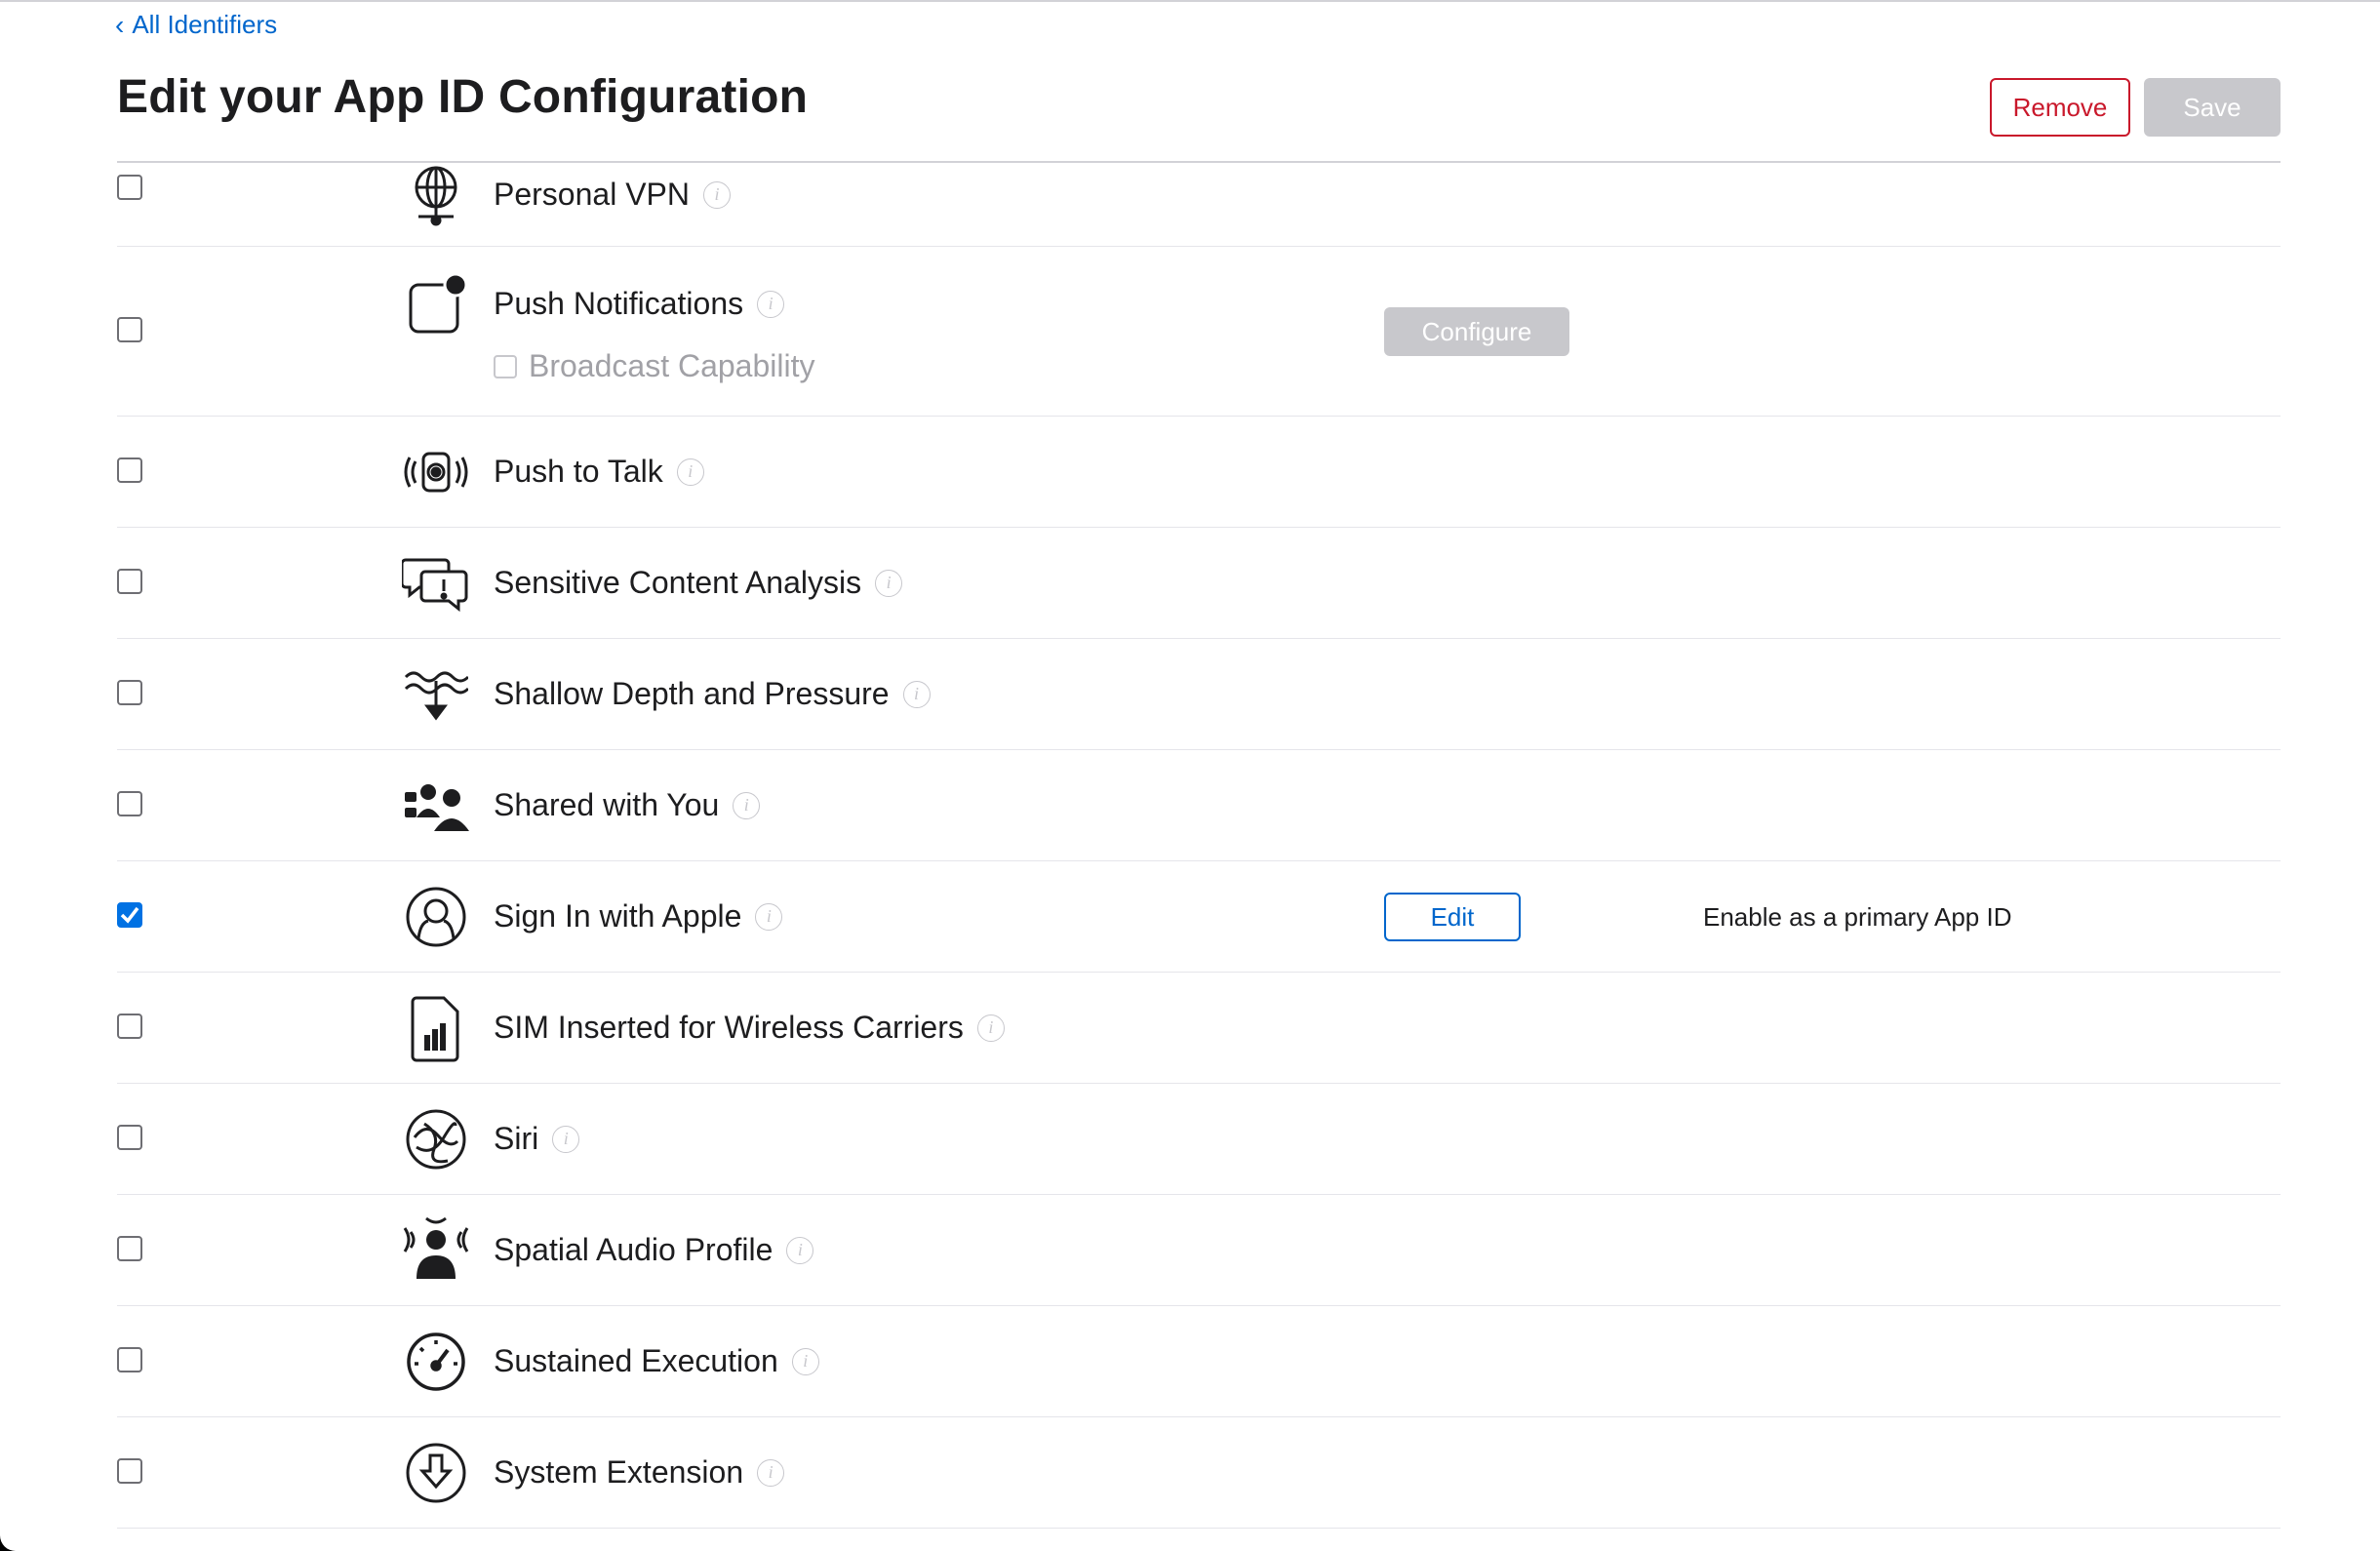 The image size is (2380, 1551). Describe the element at coordinates (1199, 1361) in the screenshot. I see `capability-row-sustained-execution: Sustained Execution i` at that location.